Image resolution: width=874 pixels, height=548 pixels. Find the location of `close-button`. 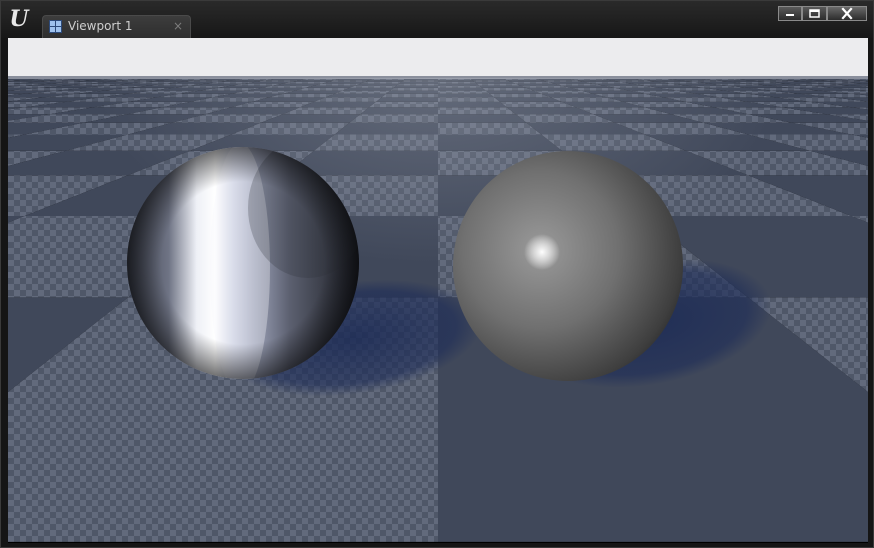

close-button is located at coordinates (847, 13).